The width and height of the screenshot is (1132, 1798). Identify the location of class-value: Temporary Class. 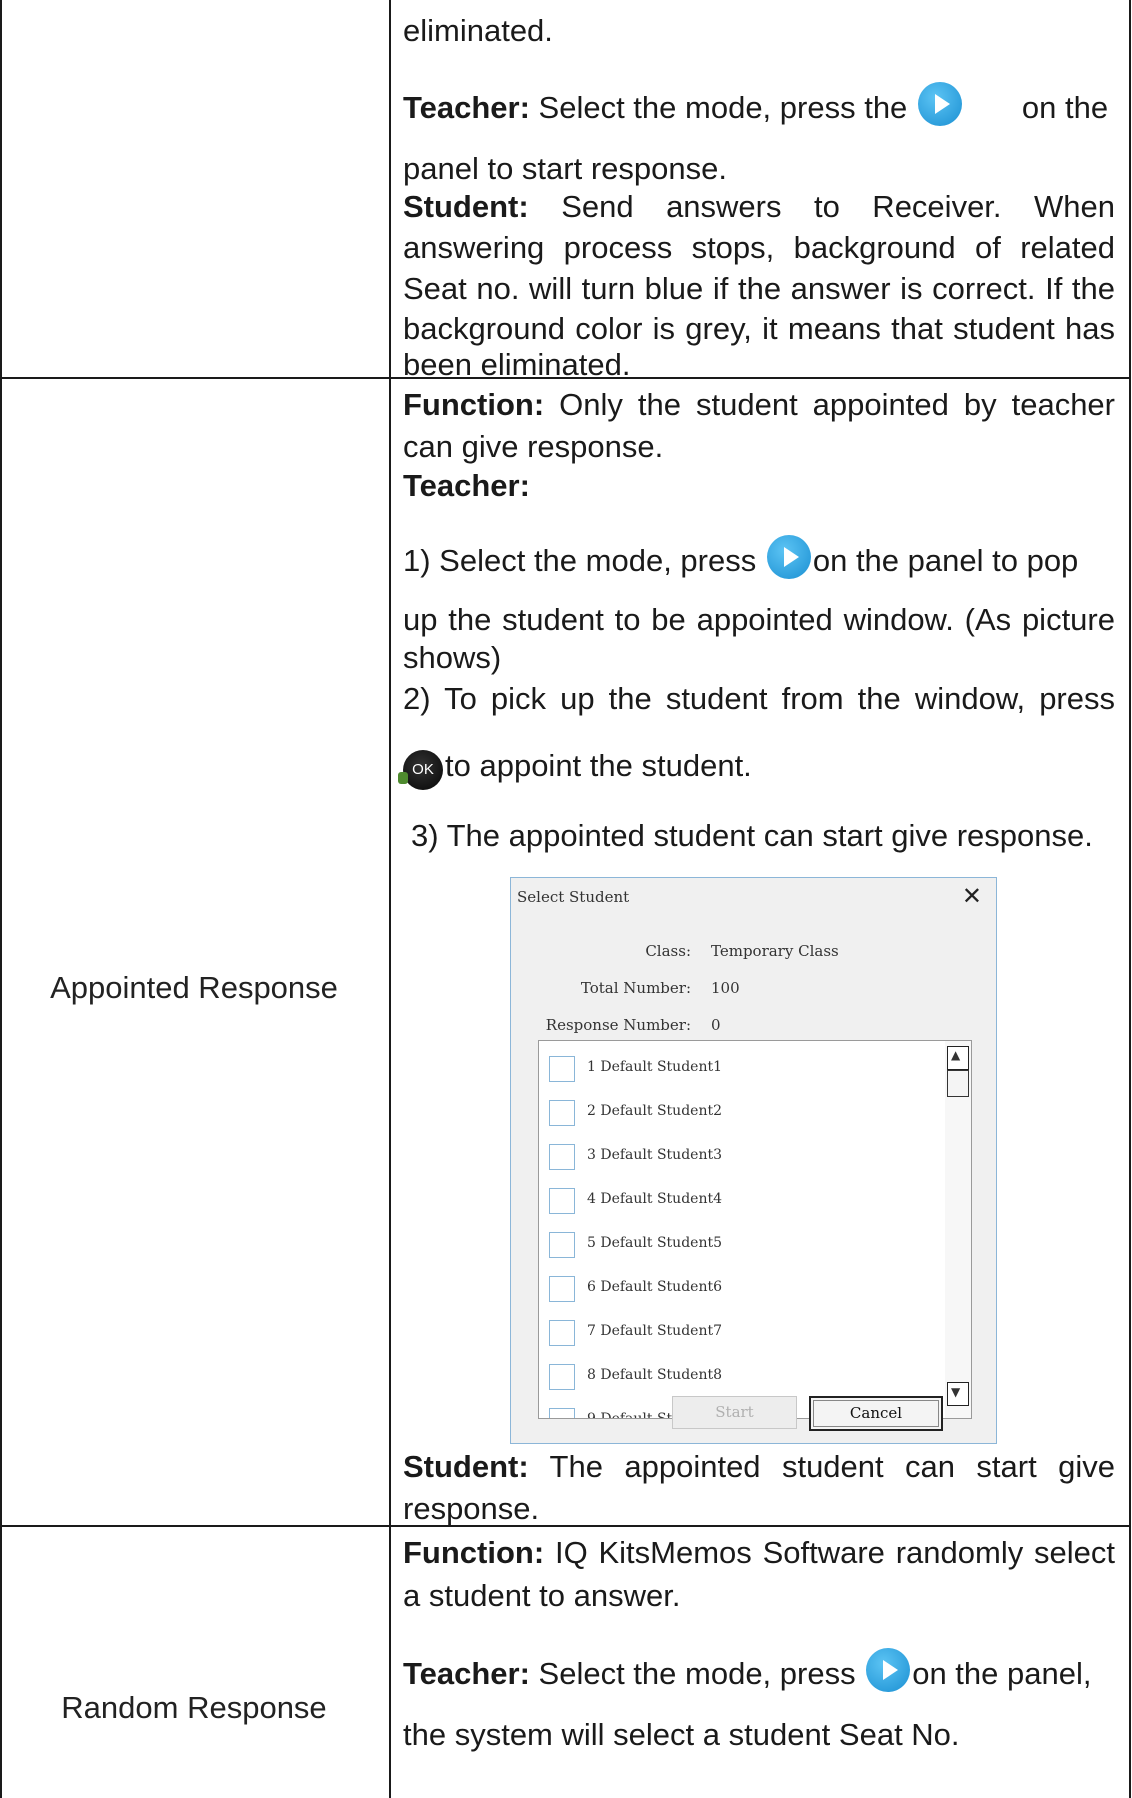
(775, 951).